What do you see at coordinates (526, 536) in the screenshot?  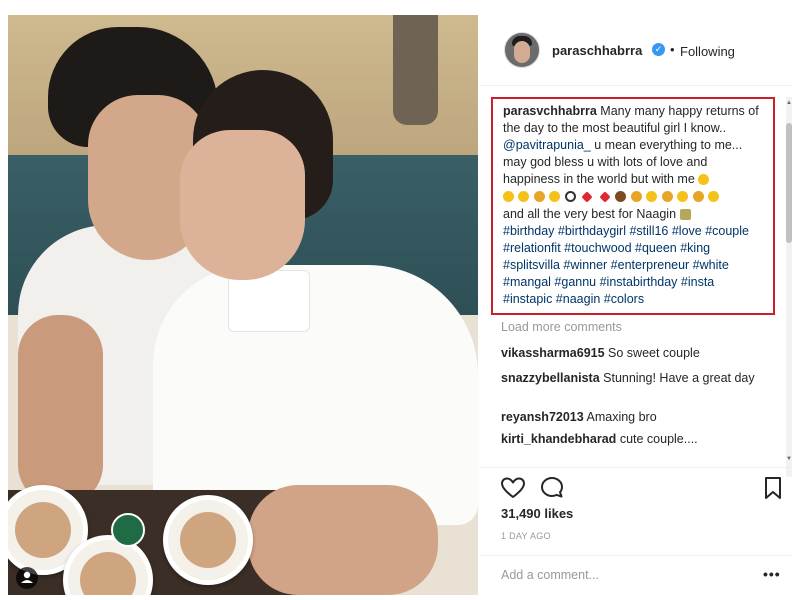 I see `post-date: 1 DAY AGO` at bounding box center [526, 536].